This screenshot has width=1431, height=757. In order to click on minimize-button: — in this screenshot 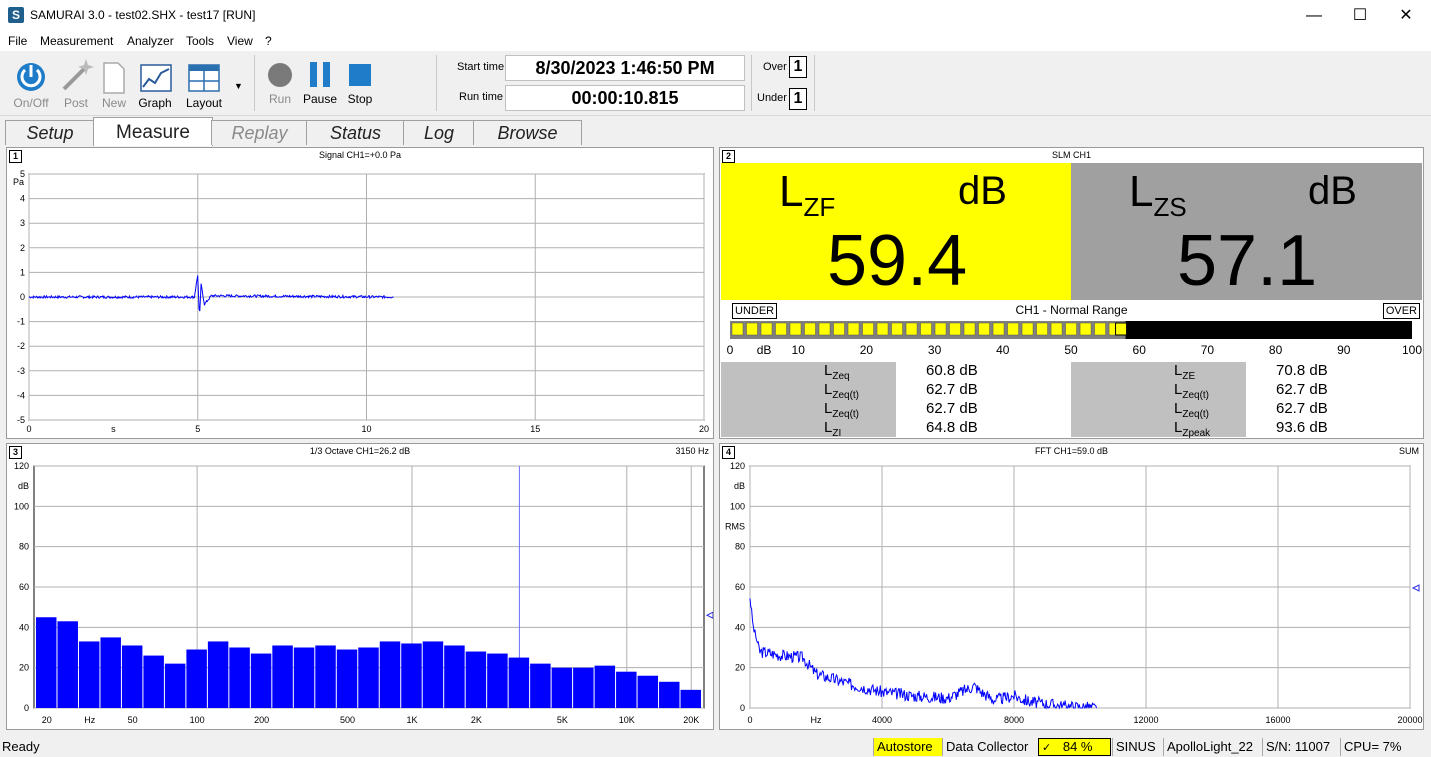, I will do `click(1314, 15)`.